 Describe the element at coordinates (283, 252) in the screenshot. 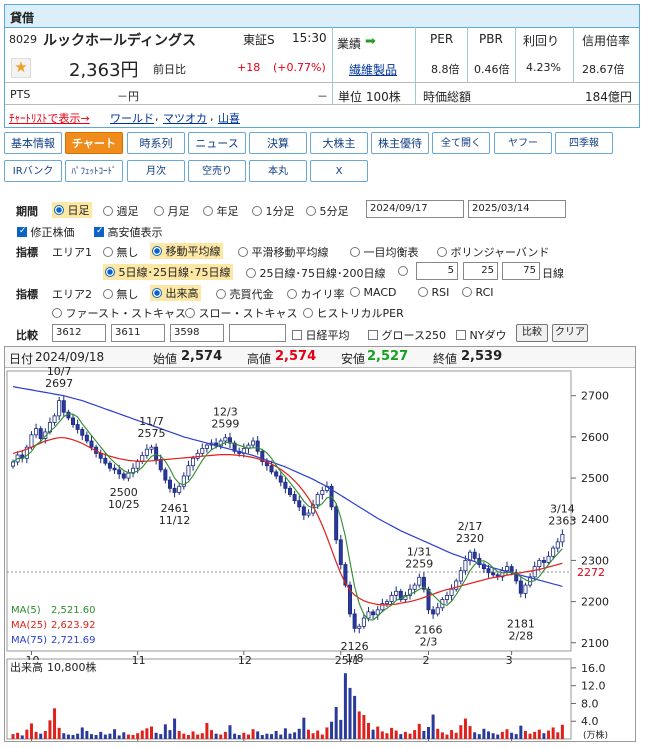

I see `area1-smoothed-ma: 平滑移動平均線` at that location.